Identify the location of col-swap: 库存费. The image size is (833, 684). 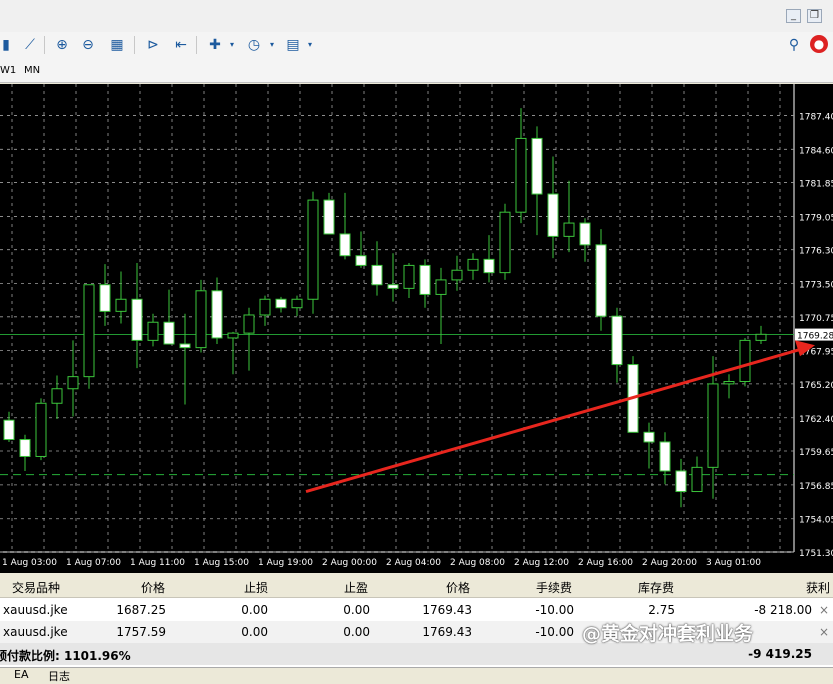
(637, 587).